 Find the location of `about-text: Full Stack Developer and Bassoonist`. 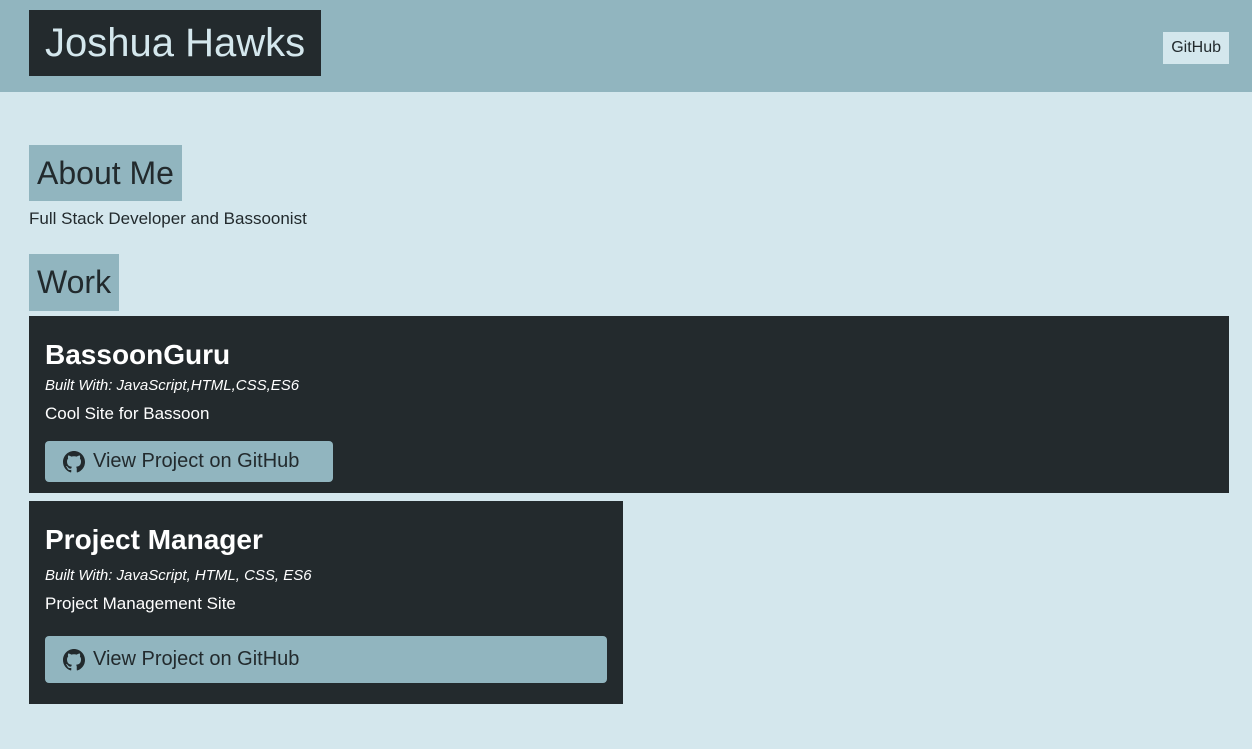

about-text: Full Stack Developer and Bassoonist is located at coordinates (168, 218).